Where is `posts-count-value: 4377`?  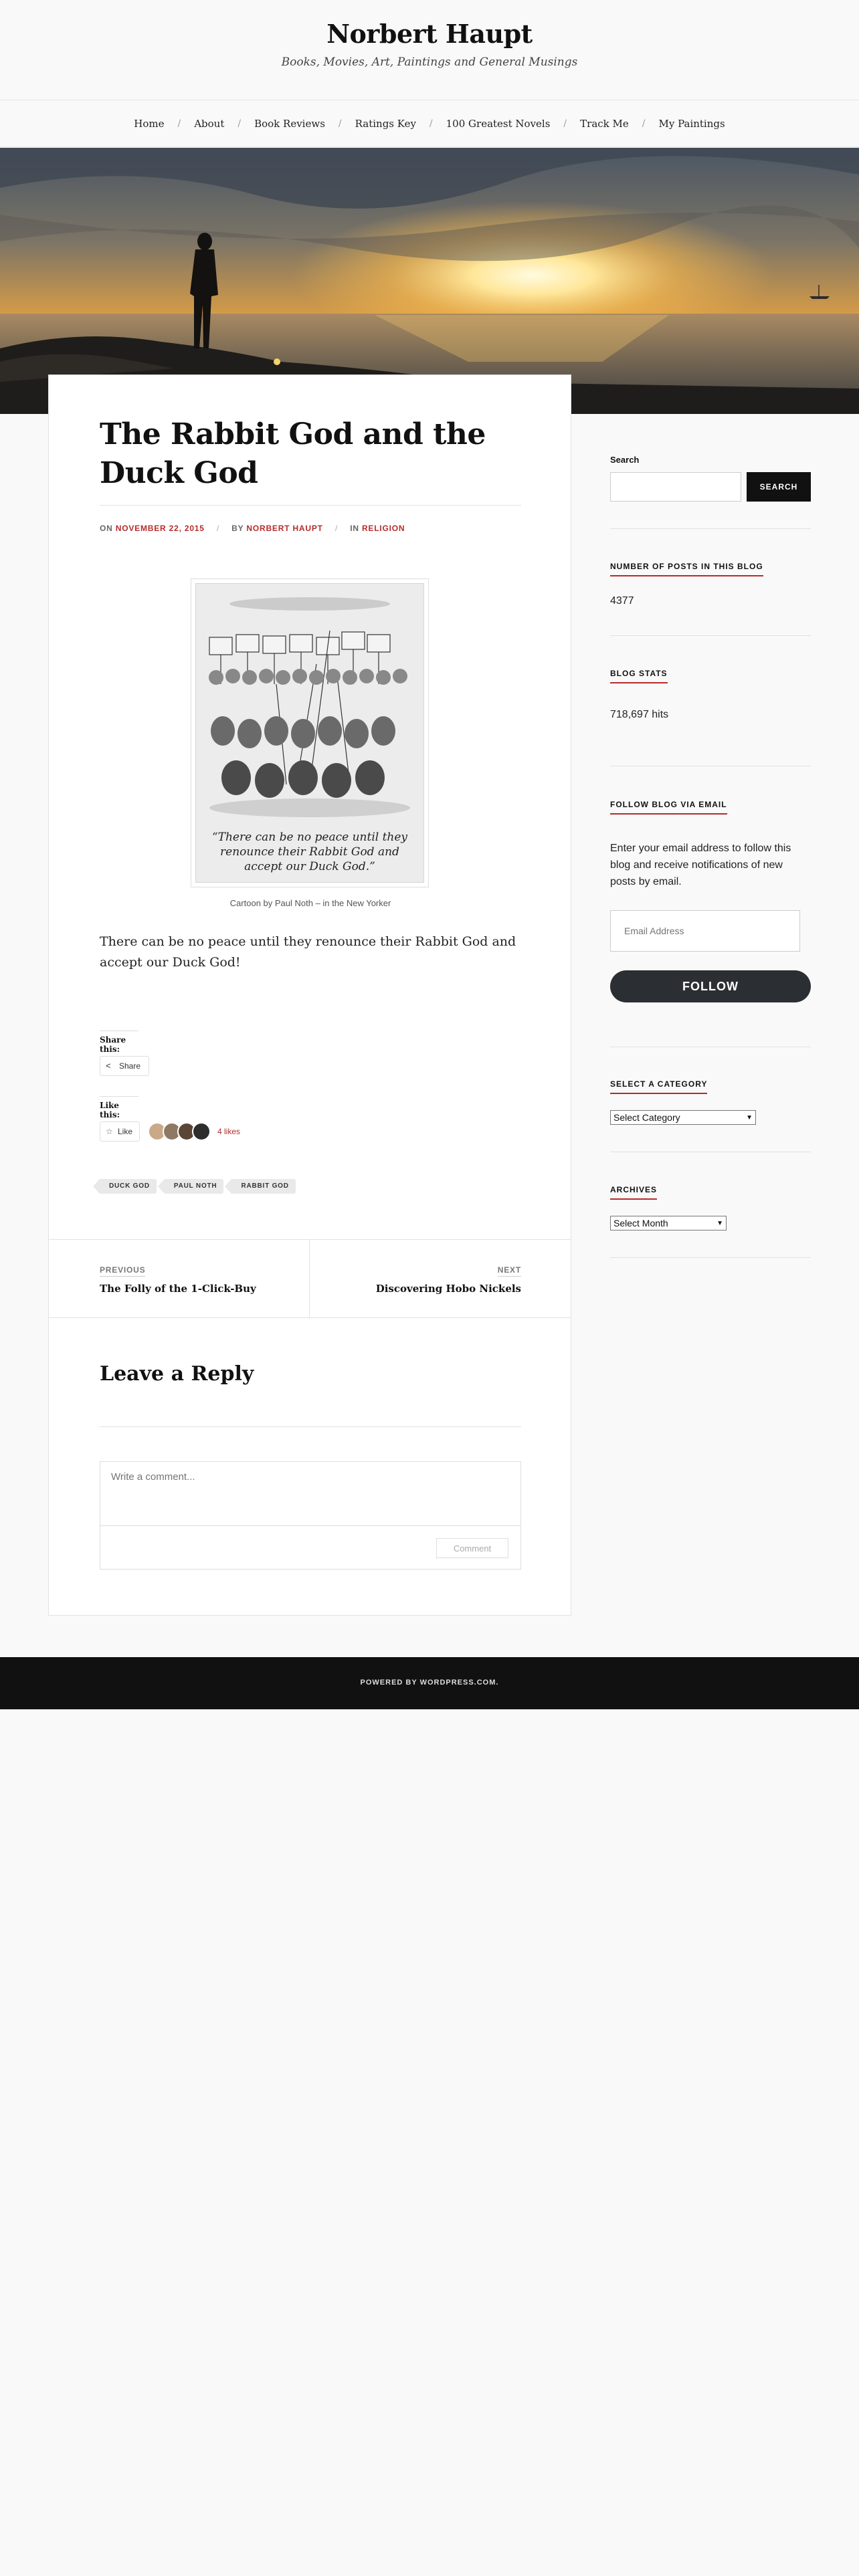
posts-count-value: 4377 is located at coordinates (622, 601).